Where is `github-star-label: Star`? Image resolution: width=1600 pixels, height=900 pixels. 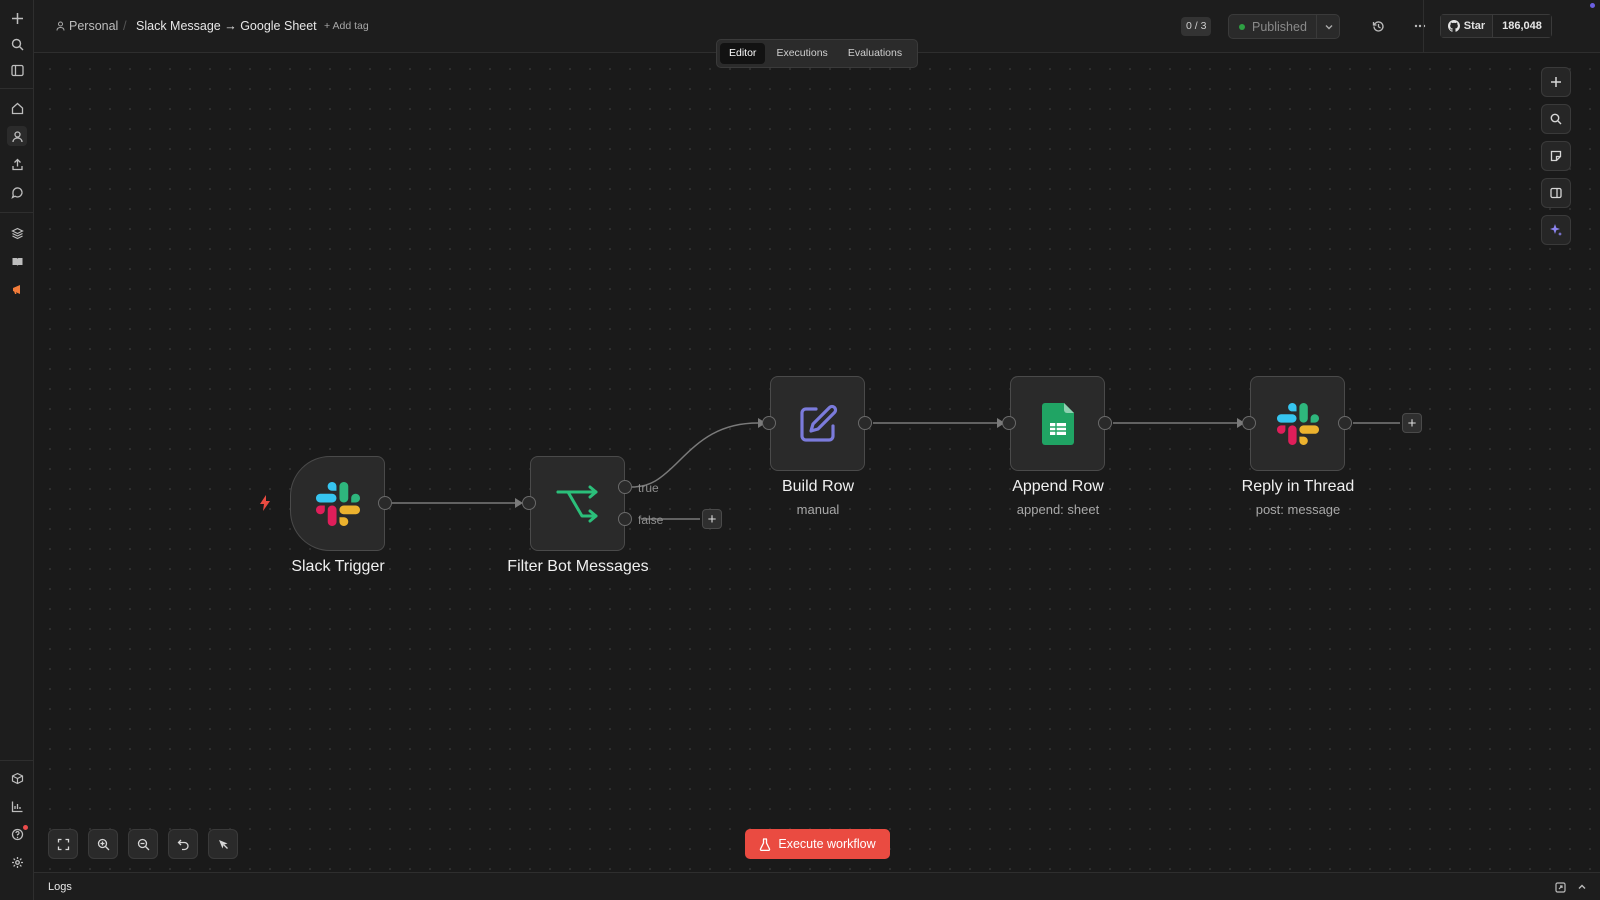 github-star-label: Star is located at coordinates (1474, 26).